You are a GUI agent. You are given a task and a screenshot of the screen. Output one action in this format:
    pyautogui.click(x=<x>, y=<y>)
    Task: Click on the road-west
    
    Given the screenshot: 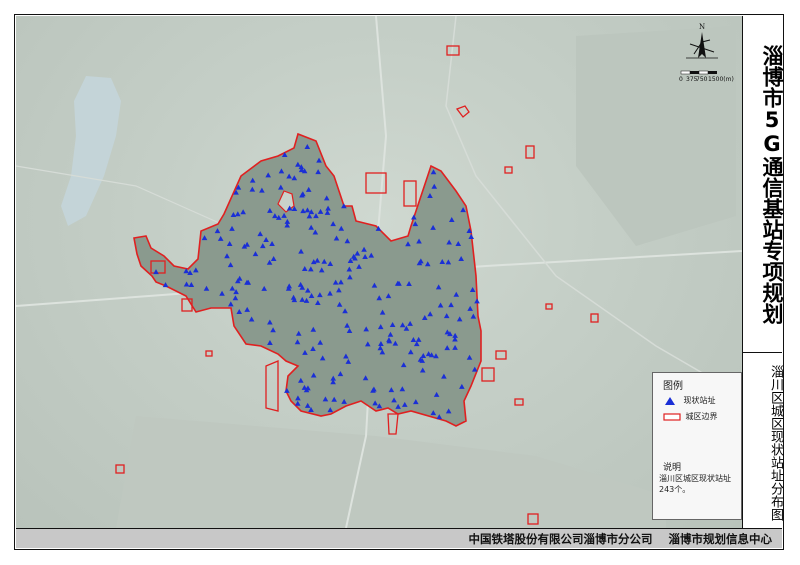 What is the action you would take?
    pyautogui.click(x=121, y=196)
    